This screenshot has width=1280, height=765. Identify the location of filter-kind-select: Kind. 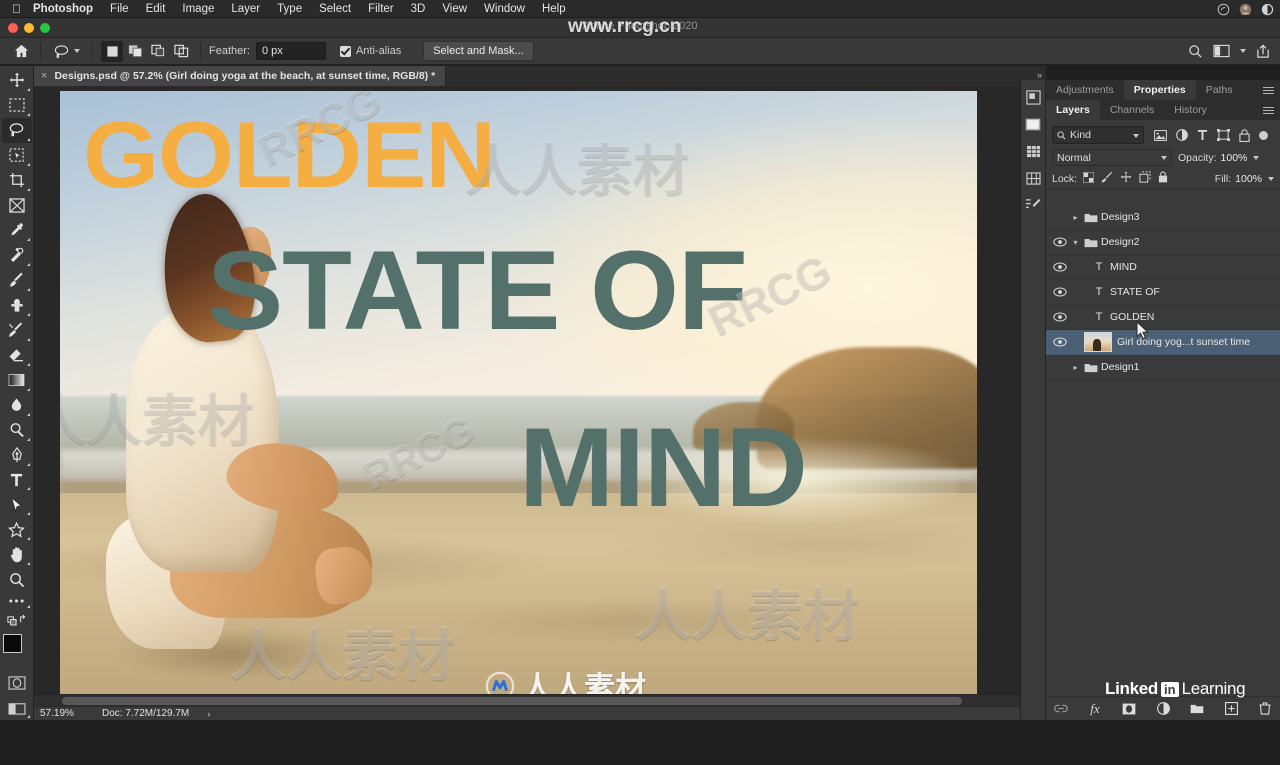
(1098, 135).